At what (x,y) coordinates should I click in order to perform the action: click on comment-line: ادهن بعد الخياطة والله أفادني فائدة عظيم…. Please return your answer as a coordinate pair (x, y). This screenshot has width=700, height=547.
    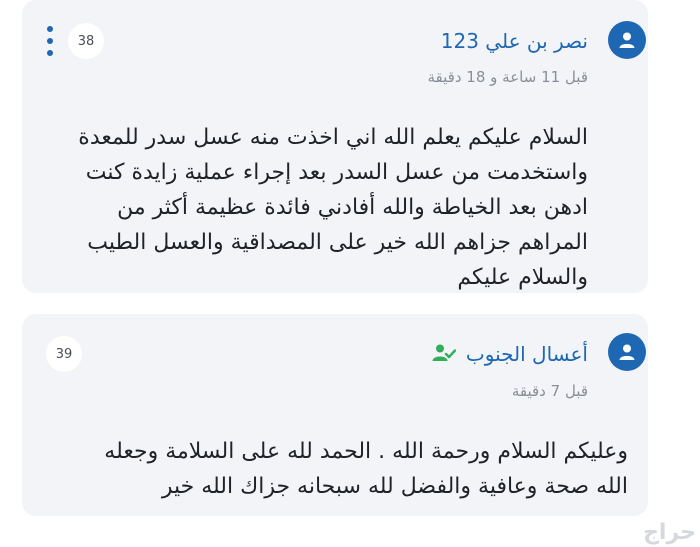
    Looking at the image, I should click on (352, 207).